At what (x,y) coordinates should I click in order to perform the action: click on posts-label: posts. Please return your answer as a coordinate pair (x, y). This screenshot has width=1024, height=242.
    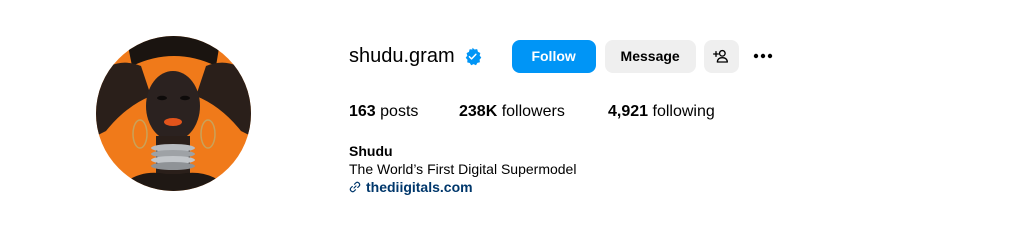
    Looking at the image, I should click on (399, 111).